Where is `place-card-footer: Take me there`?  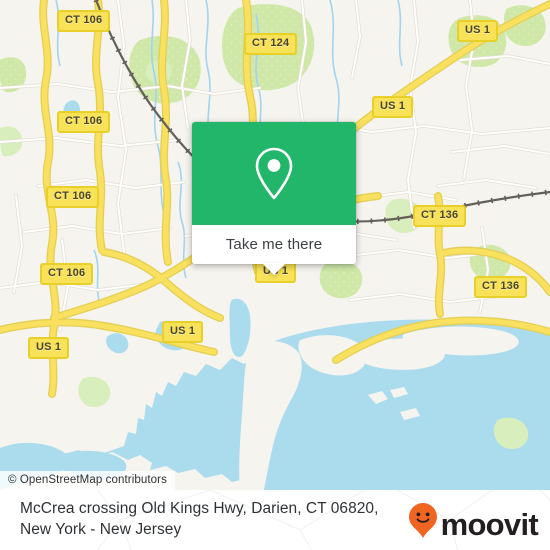 place-card-footer: Take me there is located at coordinates (274, 244).